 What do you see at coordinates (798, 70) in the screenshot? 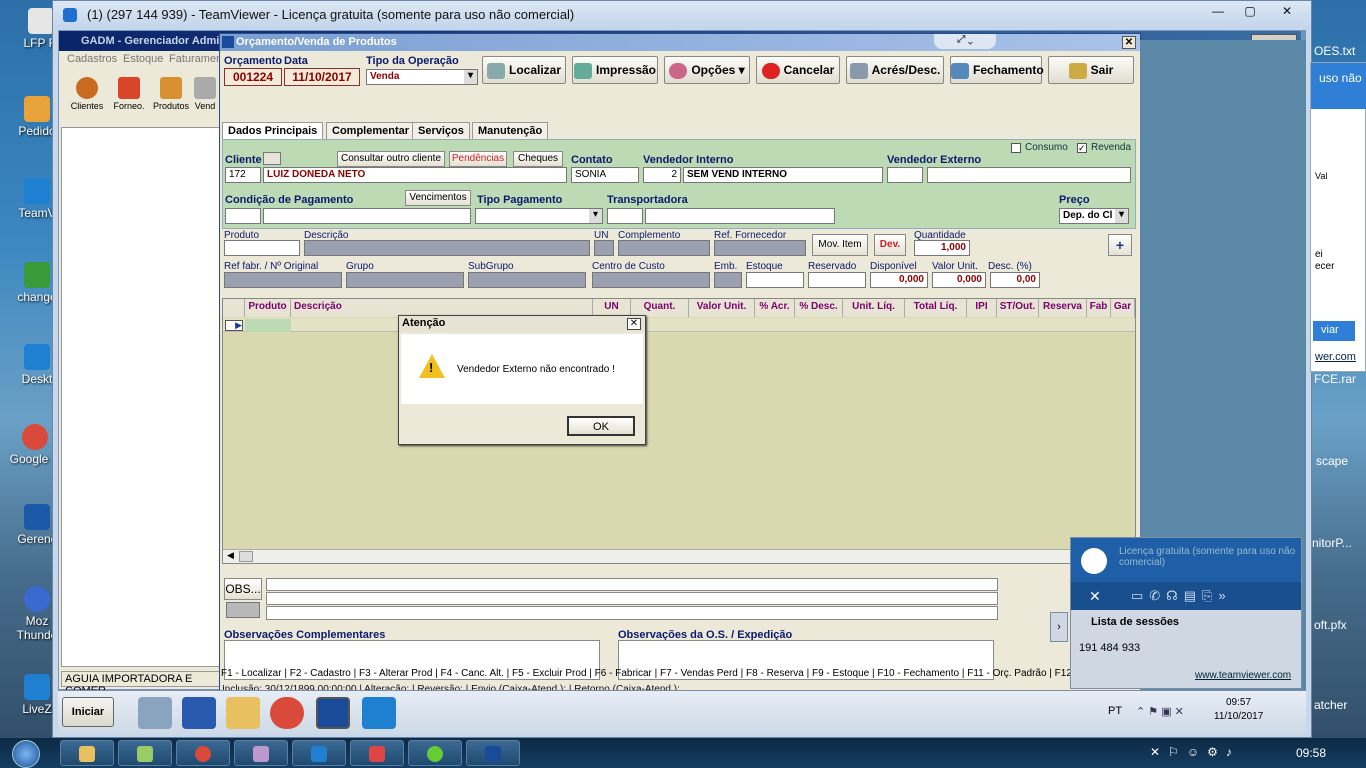
I see `cancelar-button: Cancelar` at bounding box center [798, 70].